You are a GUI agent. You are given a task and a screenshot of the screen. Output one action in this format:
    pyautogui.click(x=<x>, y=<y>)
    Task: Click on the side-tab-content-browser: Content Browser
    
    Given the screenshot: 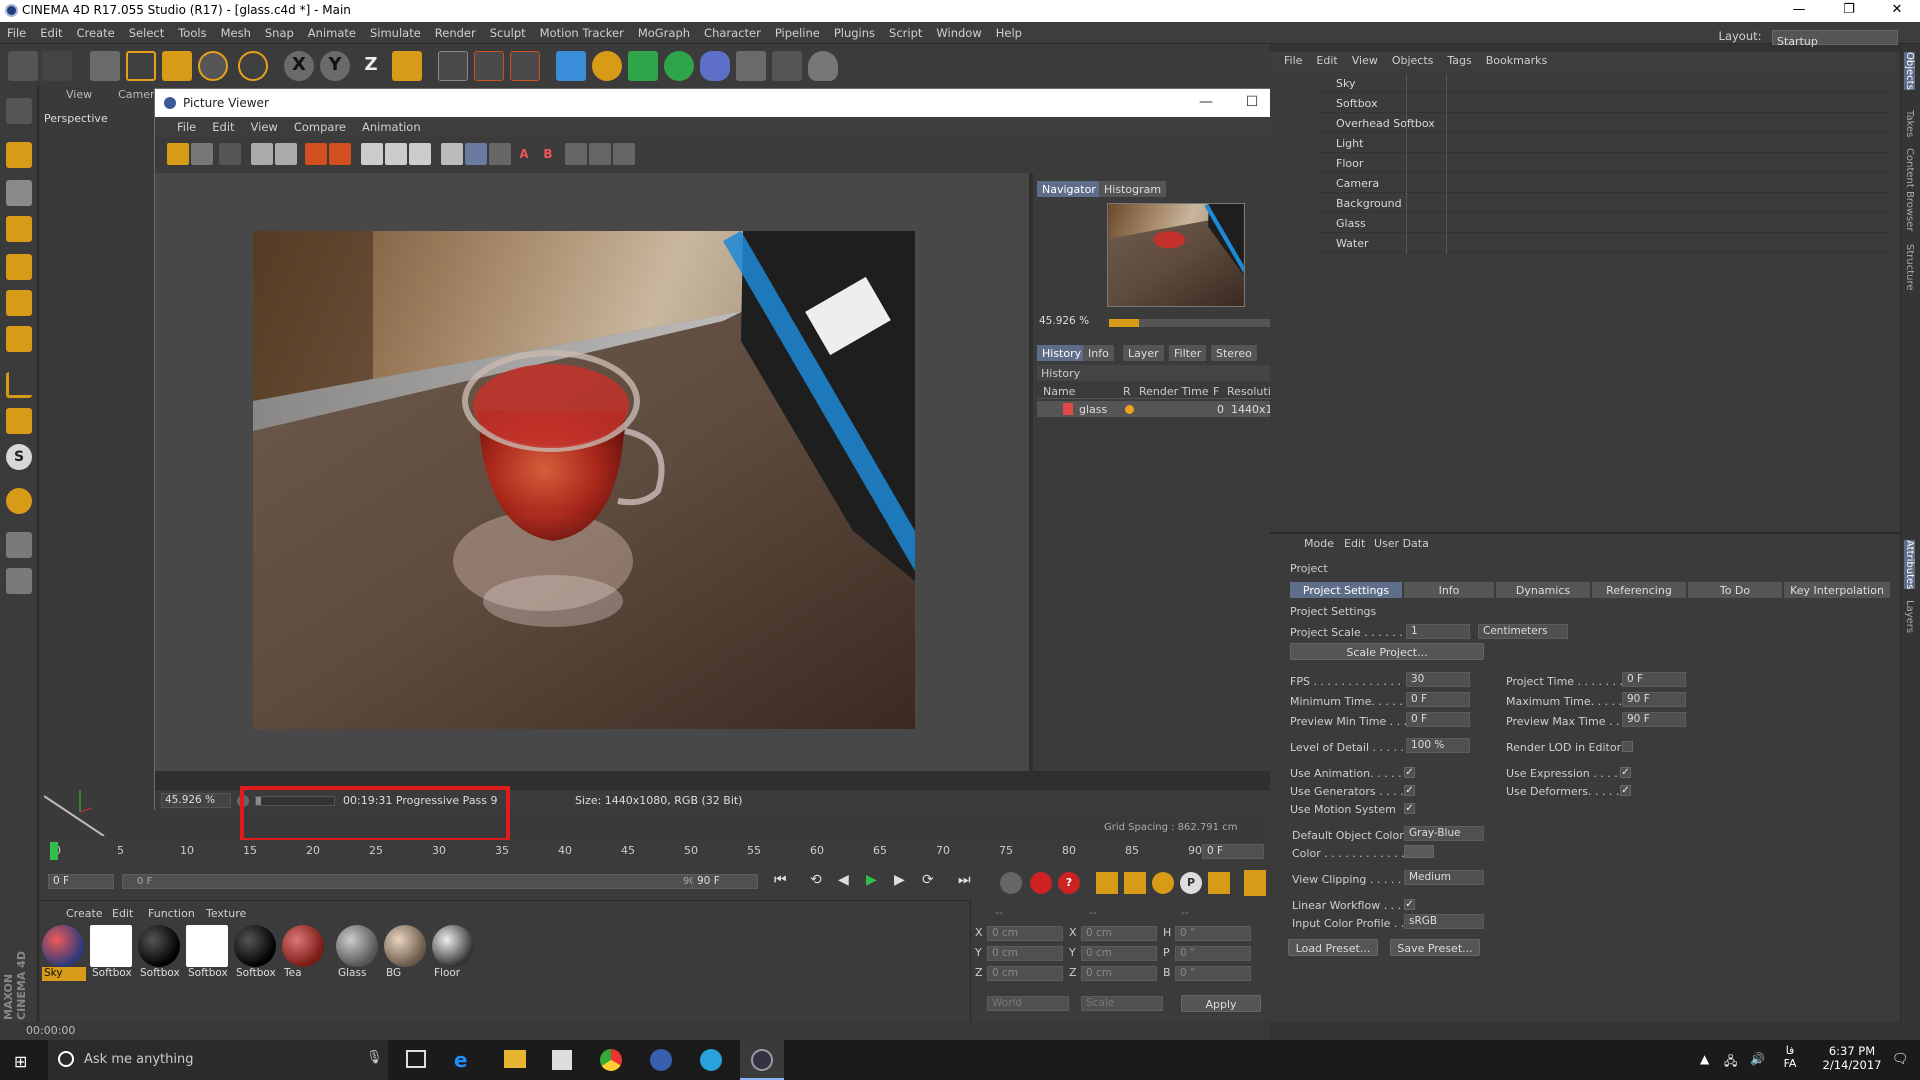 What is the action you would take?
    pyautogui.click(x=1909, y=189)
    